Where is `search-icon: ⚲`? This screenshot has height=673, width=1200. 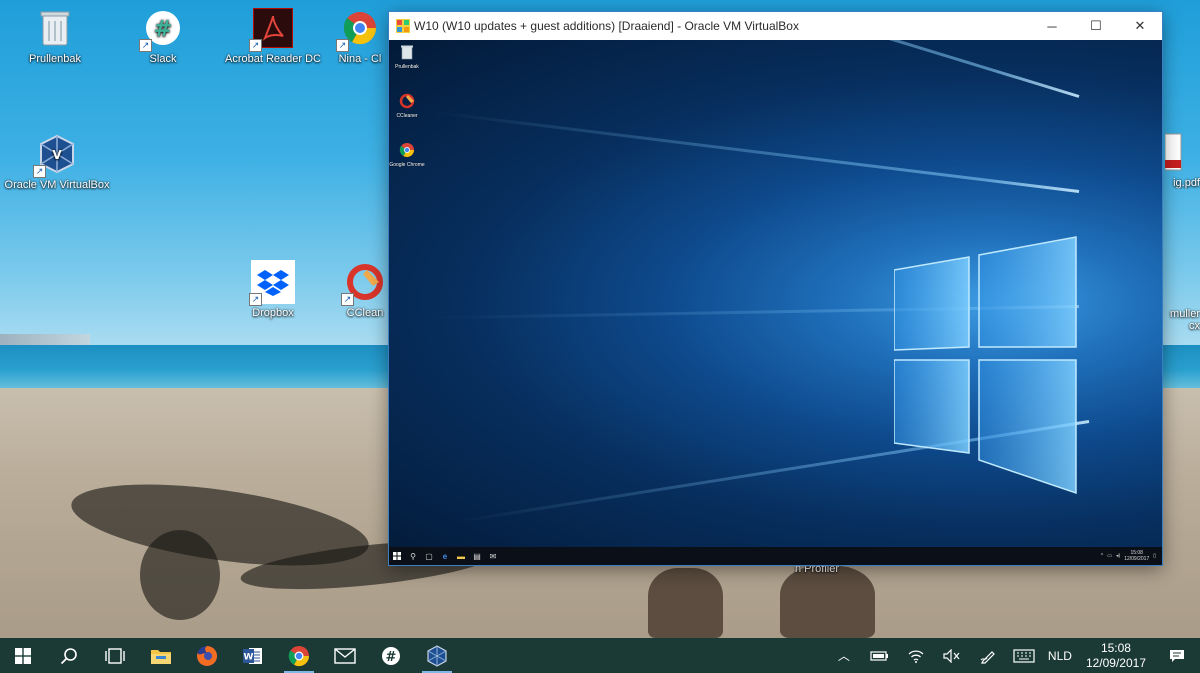 search-icon: ⚲ is located at coordinates (413, 556).